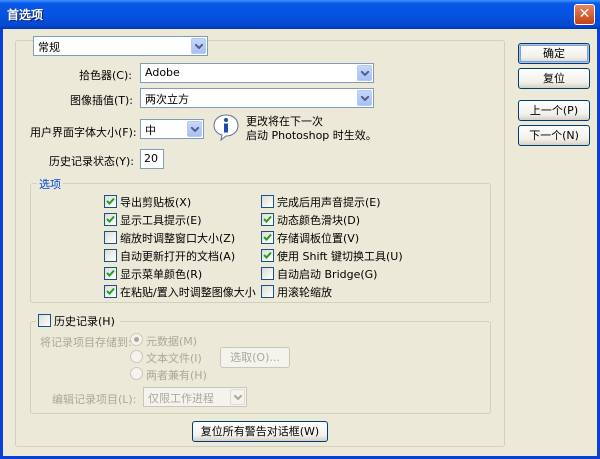 This screenshot has width=600, height=459. What do you see at coordinates (177, 238) in the screenshot?
I see `zoom-resize-label: 缩放时调整窗口大小(Z)` at bounding box center [177, 238].